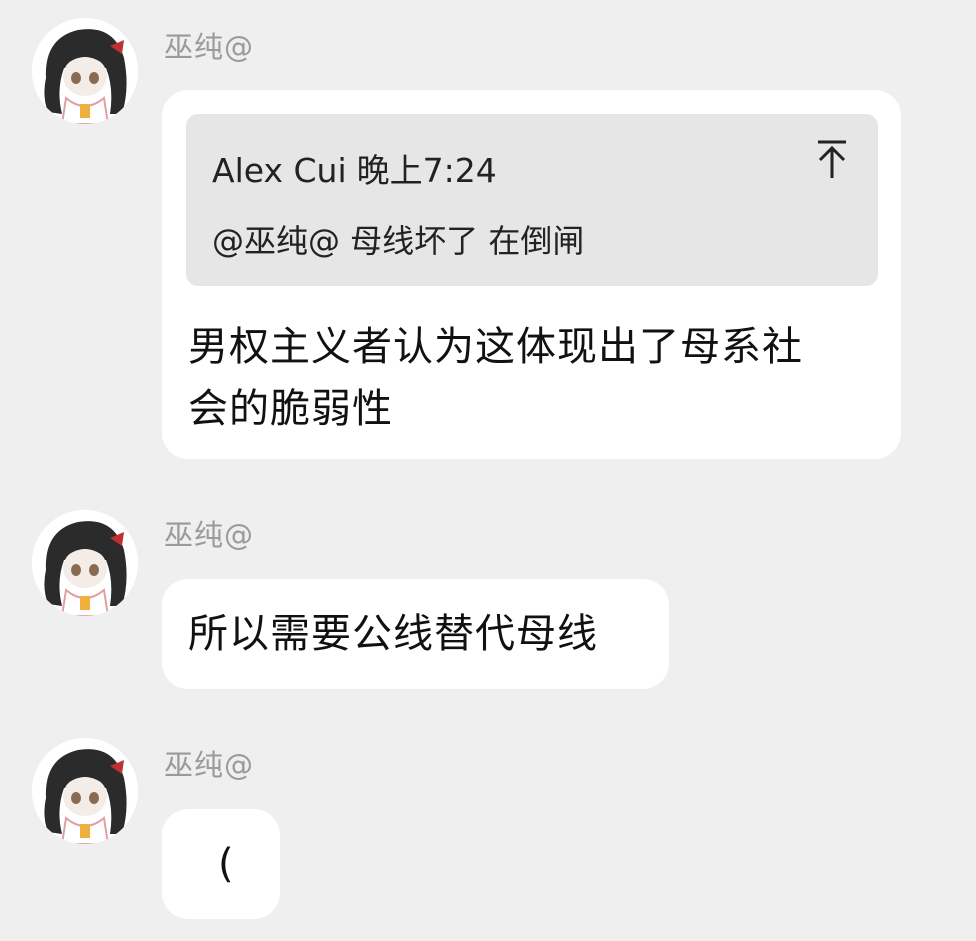  I want to click on message-text-line: 男权主义者认为这体现出了母系社, so click(495, 347).